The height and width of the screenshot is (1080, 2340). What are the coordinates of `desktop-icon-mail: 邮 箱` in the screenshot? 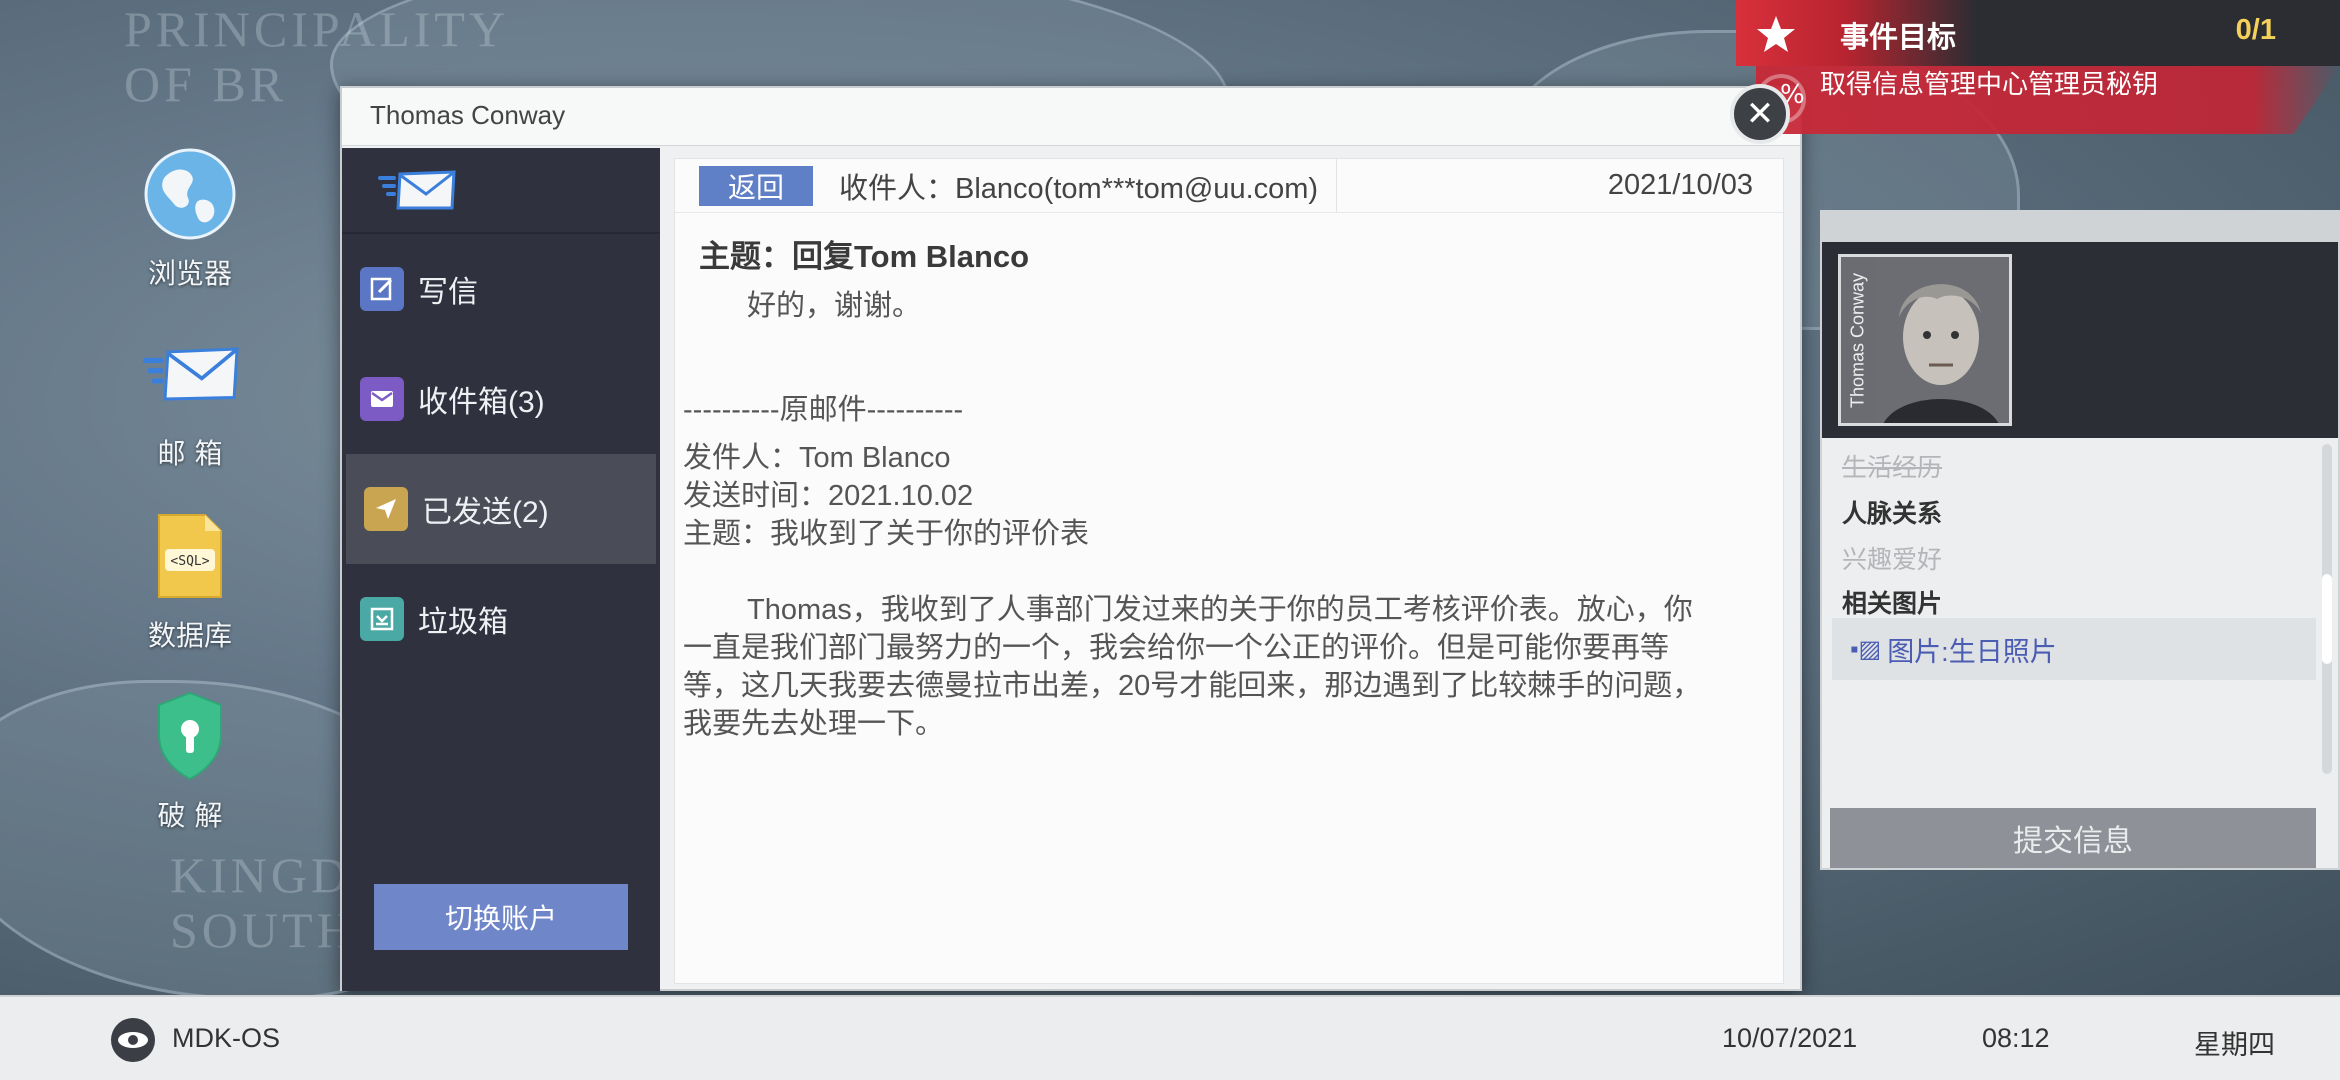 It's located at (190, 398).